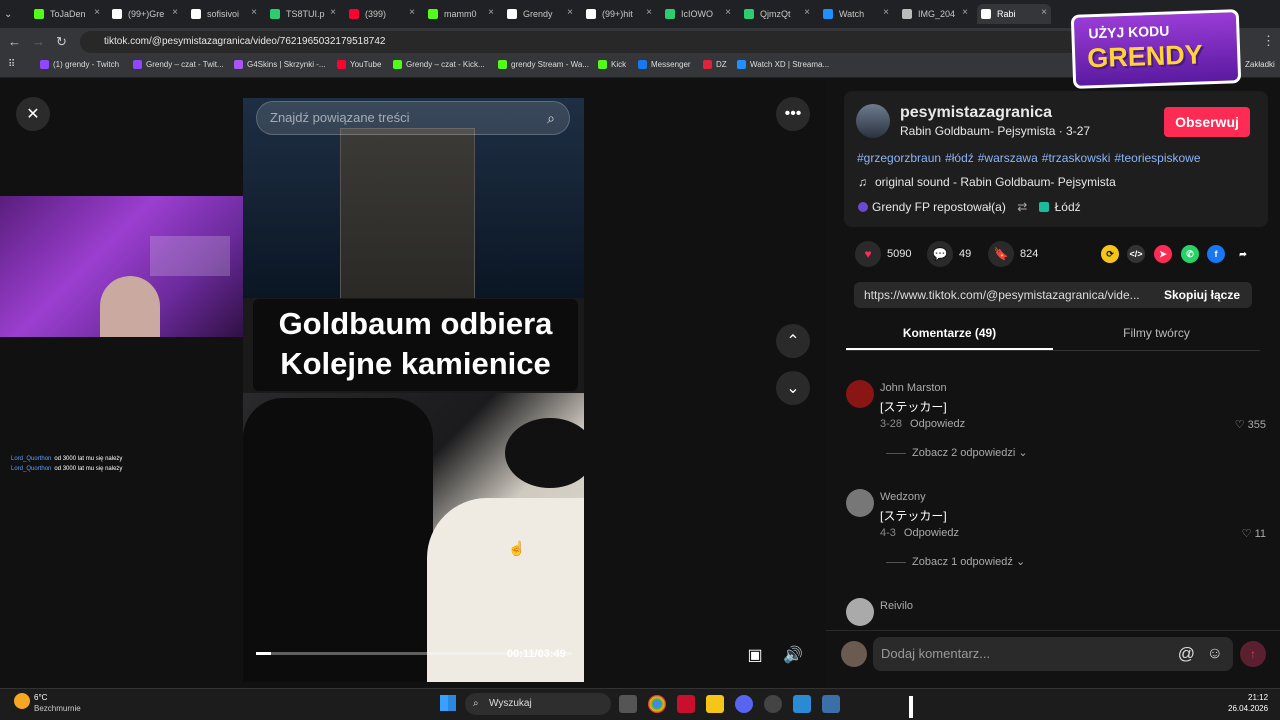  What do you see at coordinates (1076, 158) in the screenshot?
I see `hashtag-link: #trzaskowski` at bounding box center [1076, 158].